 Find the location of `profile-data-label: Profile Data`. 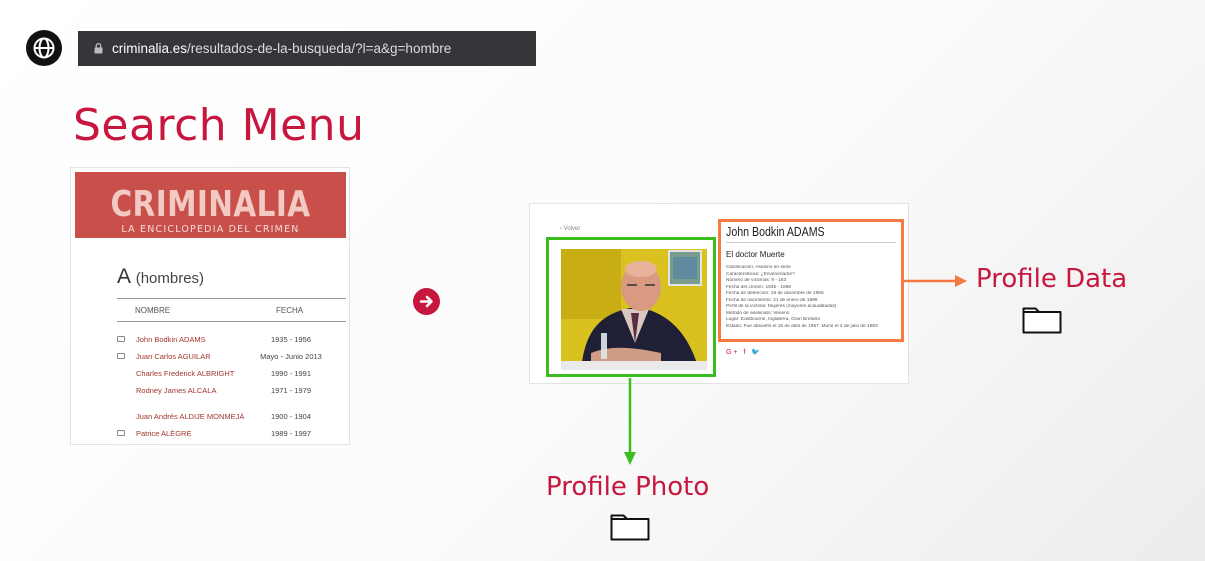

profile-data-label: Profile Data is located at coordinates (1052, 279).